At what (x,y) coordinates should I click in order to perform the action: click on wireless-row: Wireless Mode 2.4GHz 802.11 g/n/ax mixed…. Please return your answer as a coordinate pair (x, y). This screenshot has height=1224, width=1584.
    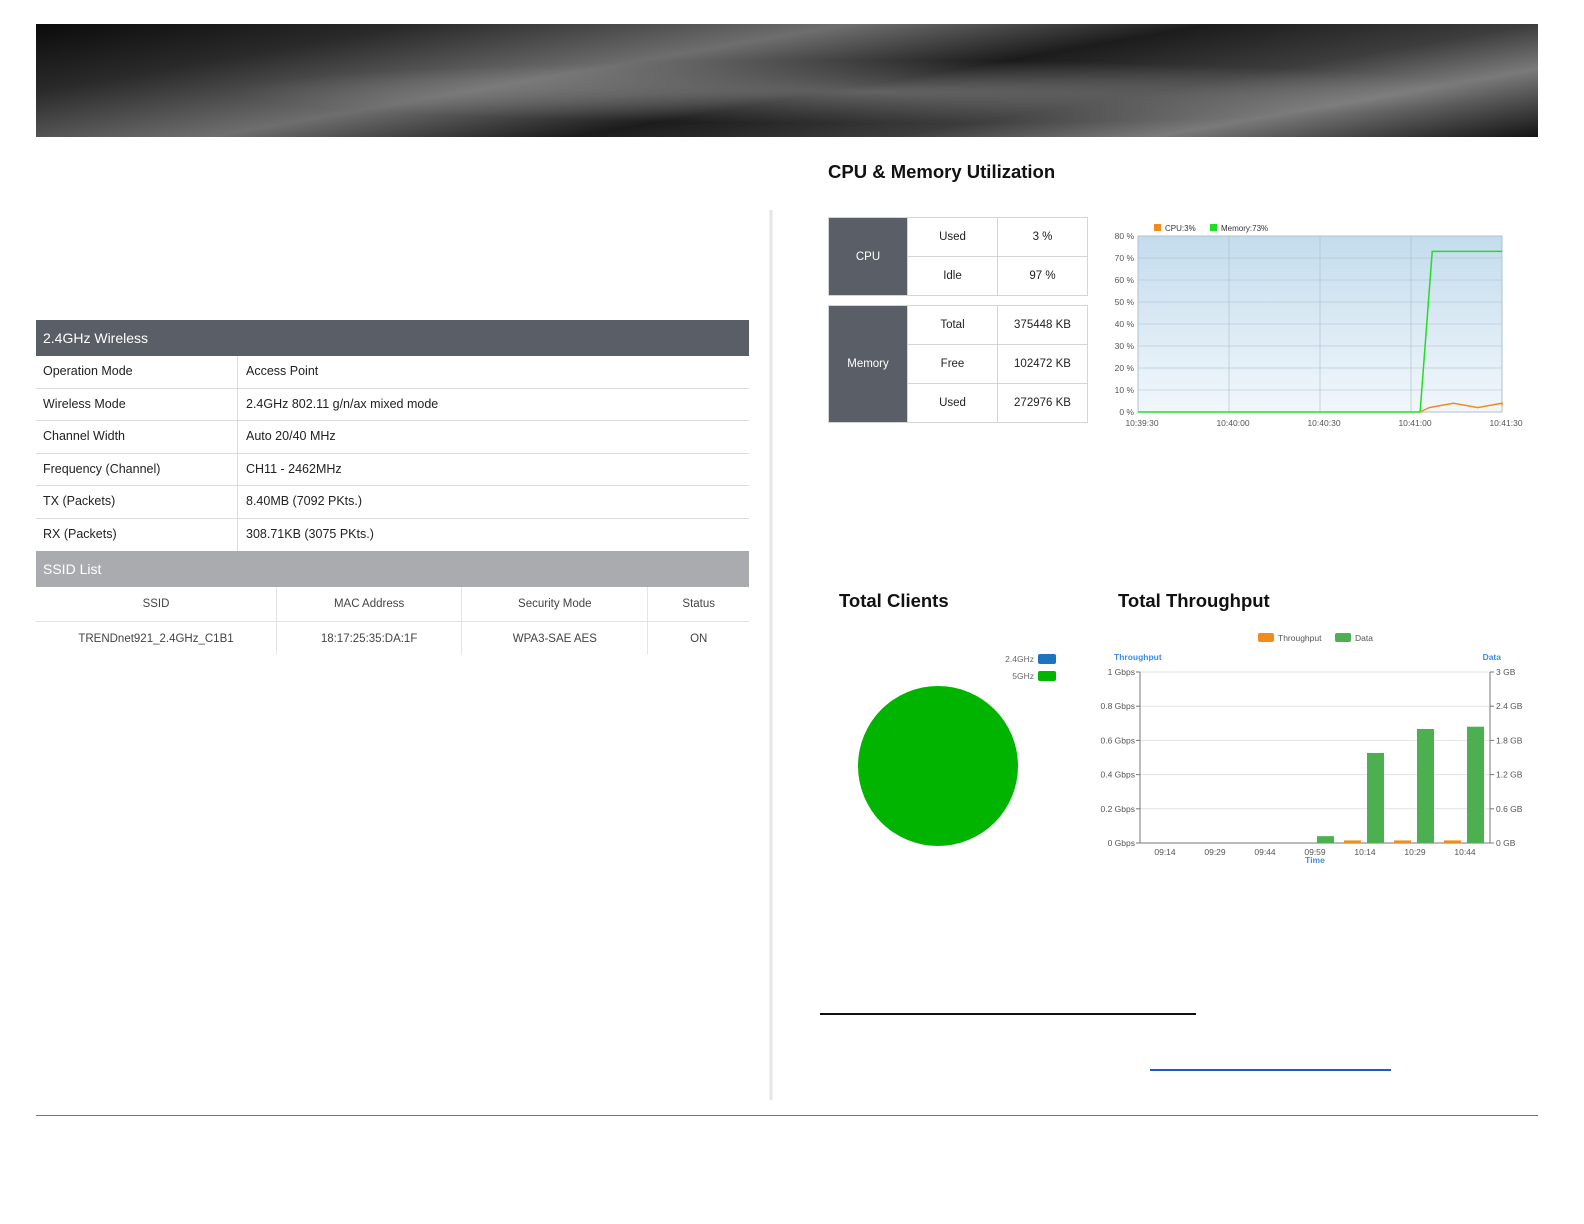
    Looking at the image, I should click on (392, 405).